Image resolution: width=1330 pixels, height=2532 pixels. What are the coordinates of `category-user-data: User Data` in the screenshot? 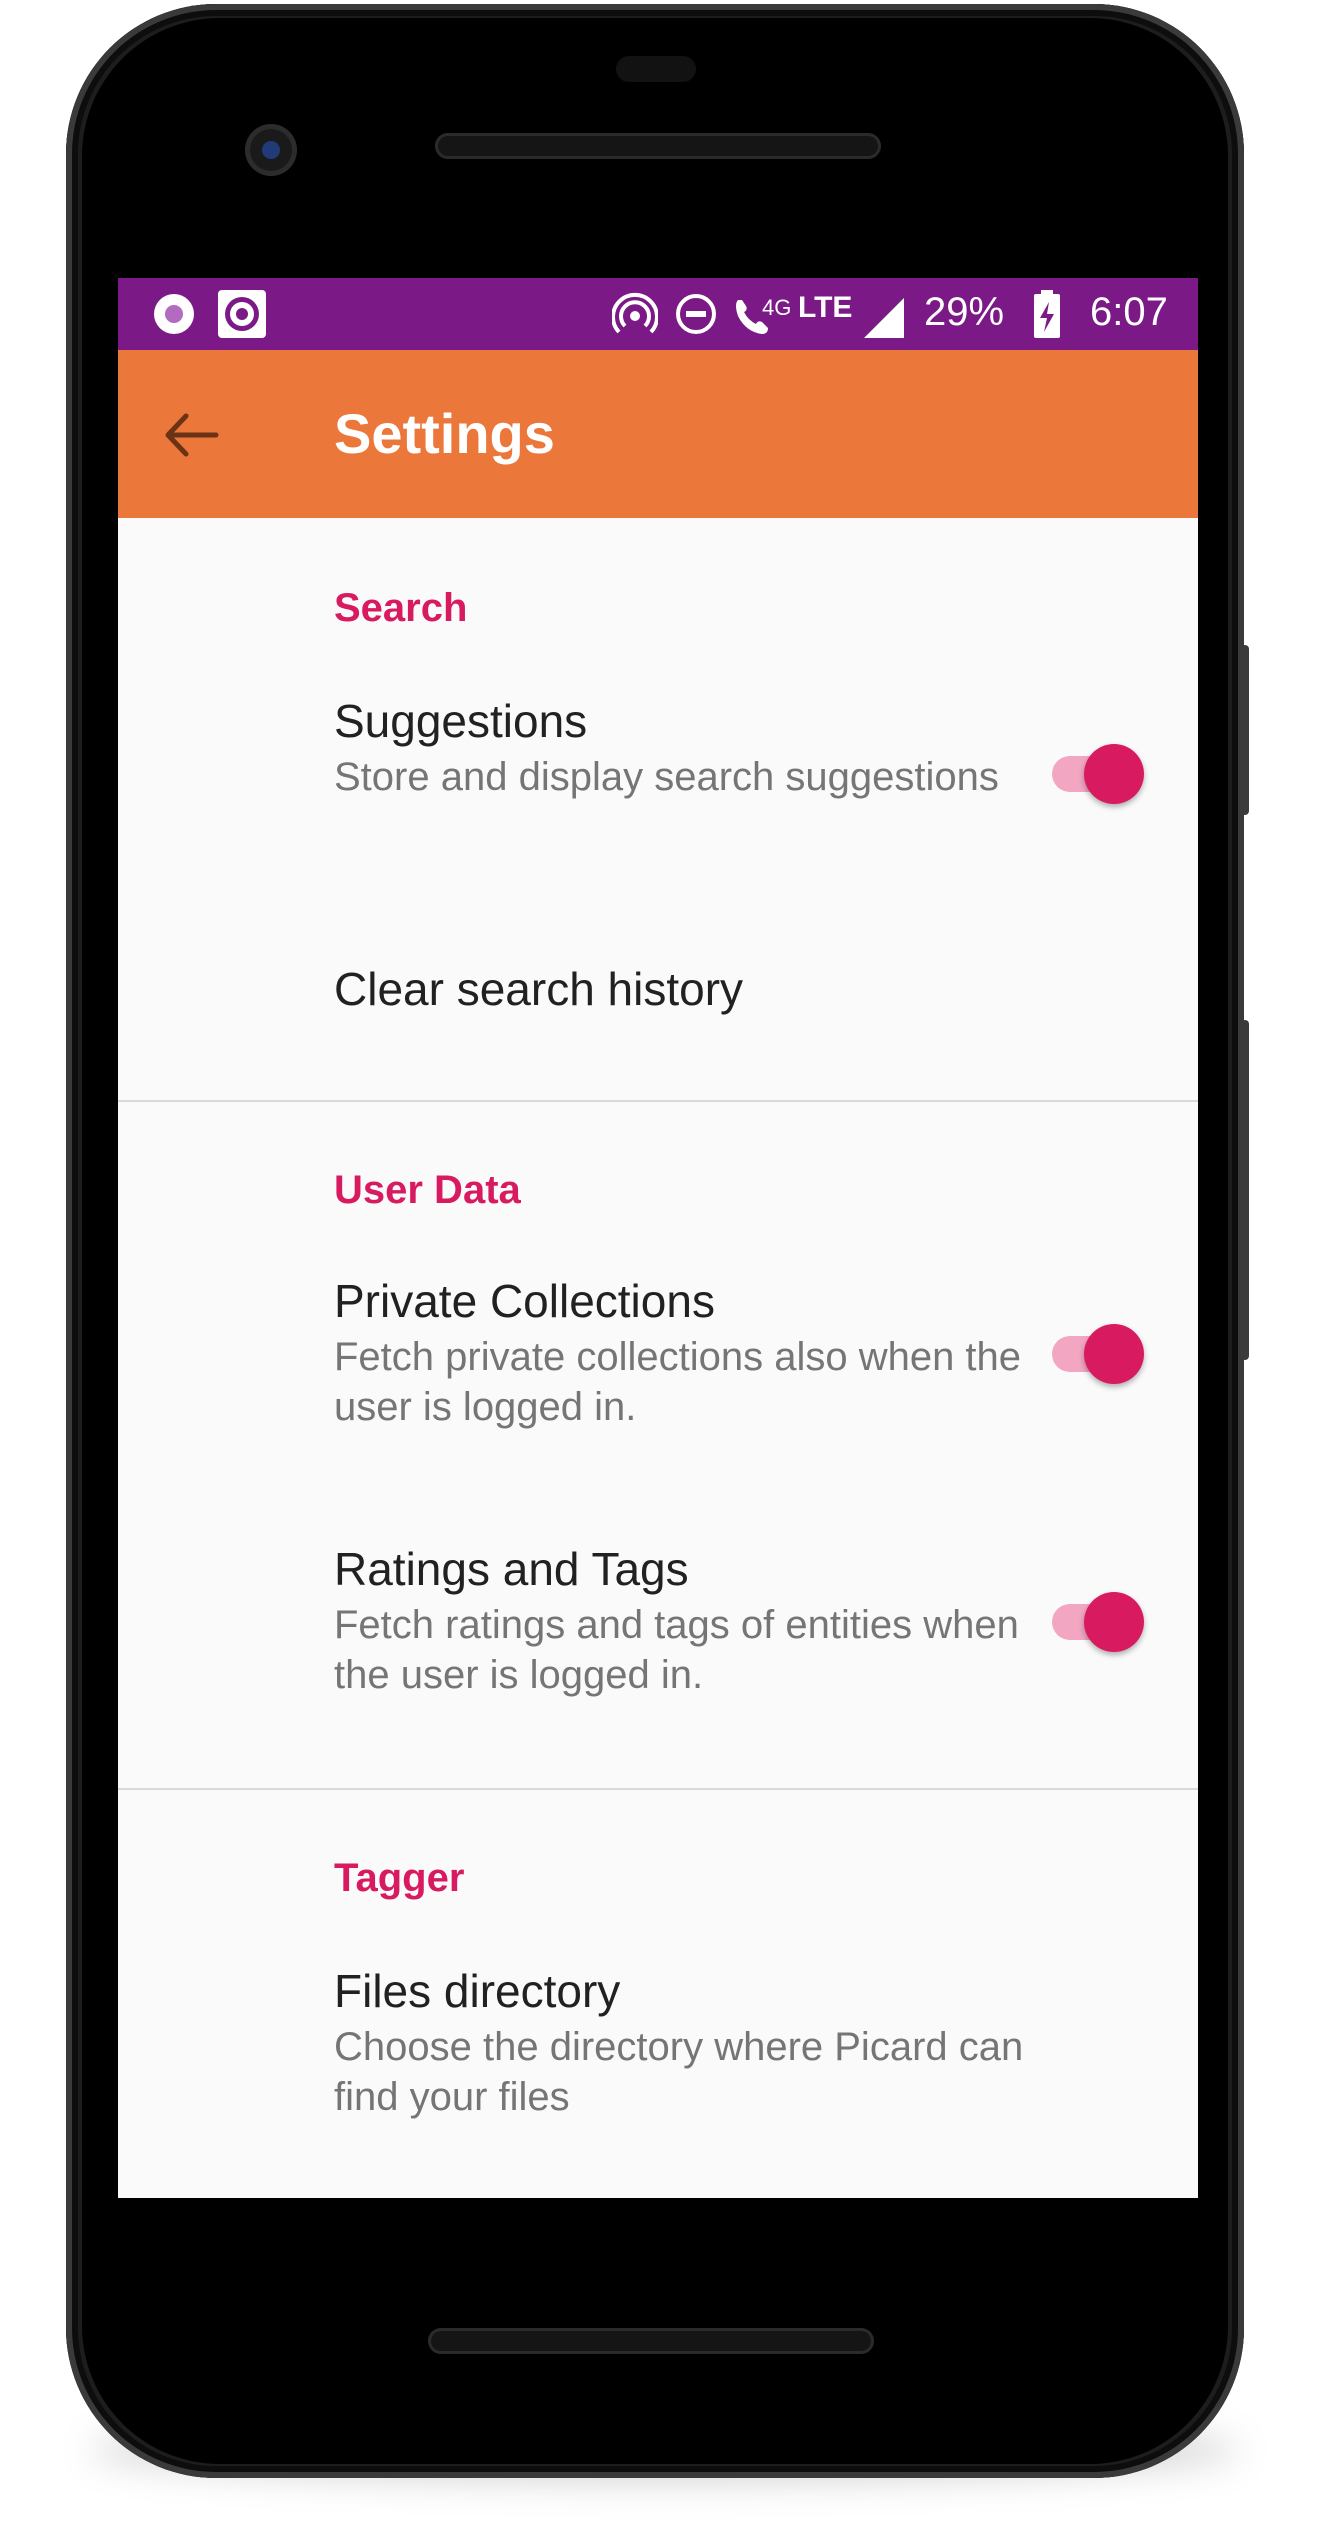 It's located at (427, 1190).